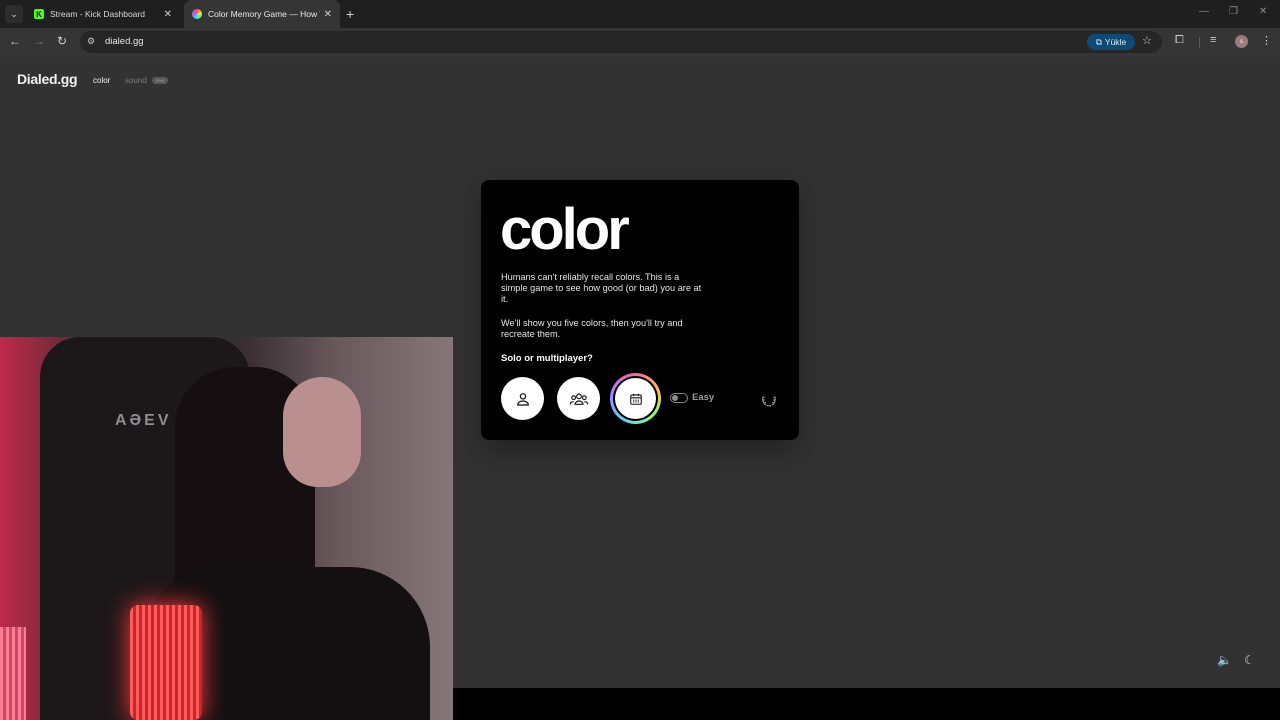 The width and height of the screenshot is (1280, 720). I want to click on install-app-button: ⧉ Yükle, so click(1111, 42).